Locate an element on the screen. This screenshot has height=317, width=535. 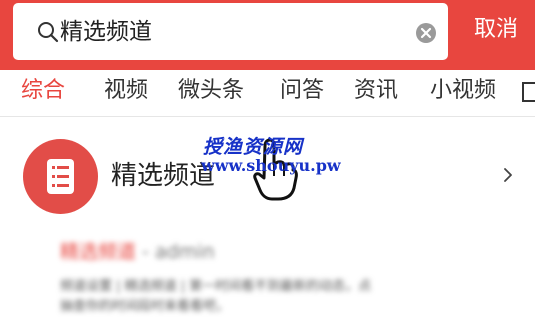
search-query: 精选频道 is located at coordinates (106, 32).